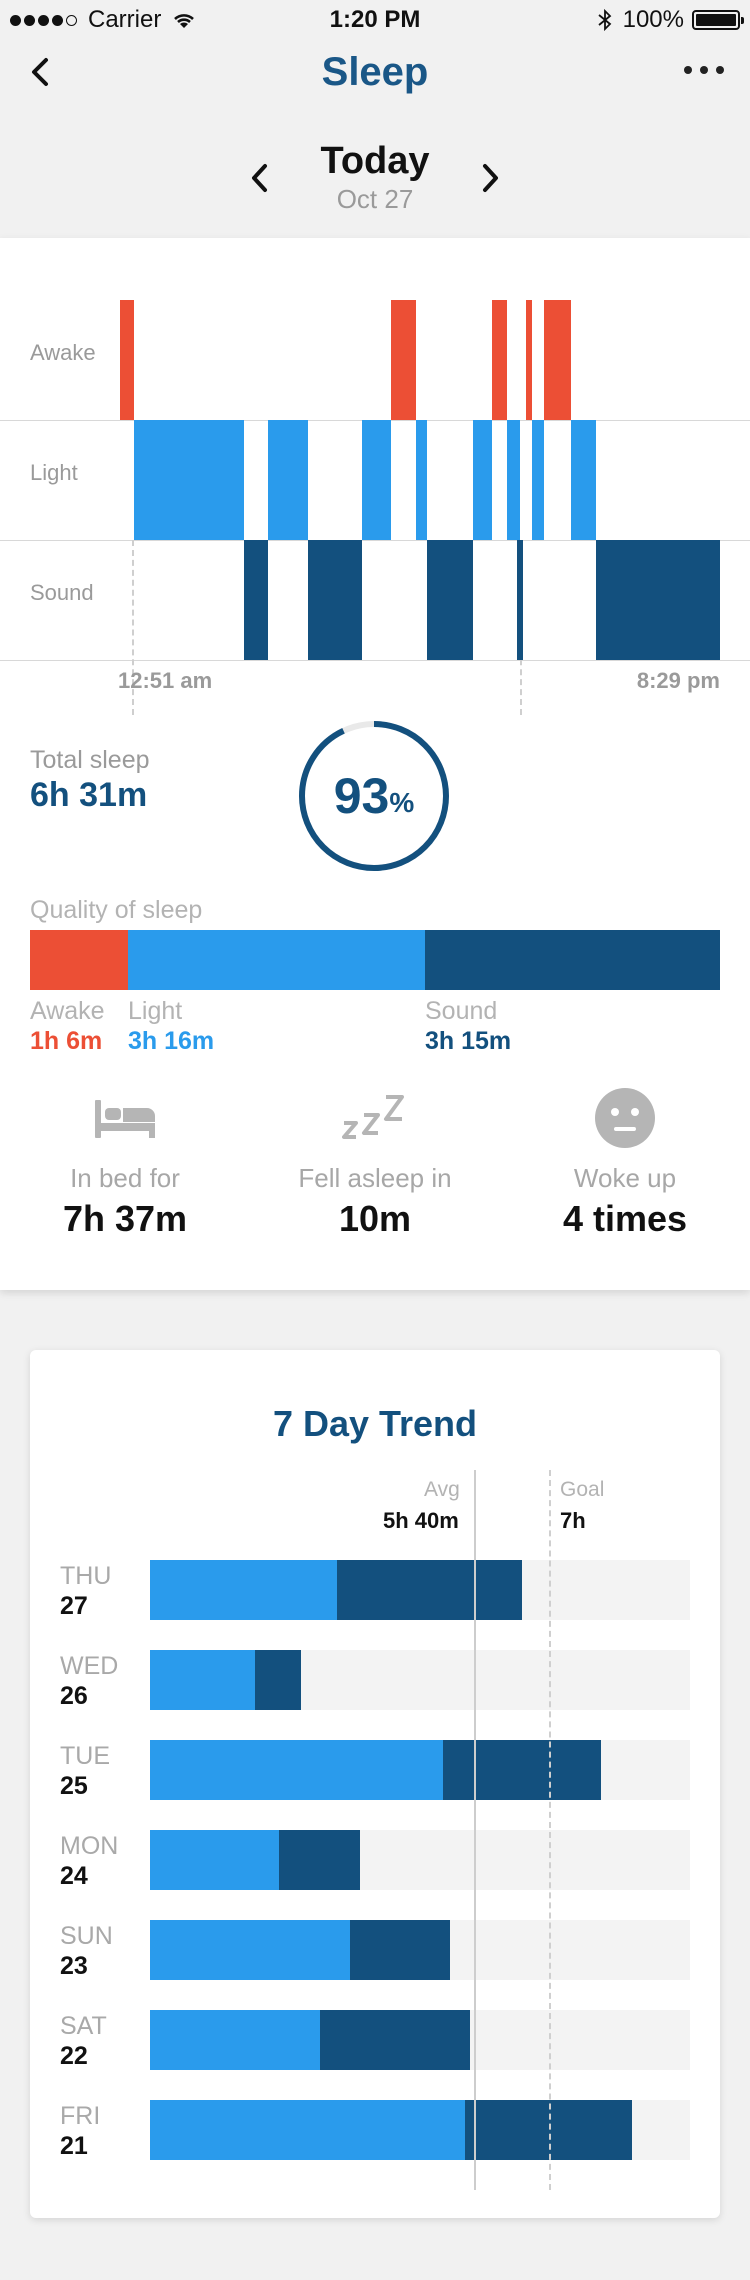 The width and height of the screenshot is (750, 2280). What do you see at coordinates (85, 1756) in the screenshot?
I see `trend-day-name: TUE` at bounding box center [85, 1756].